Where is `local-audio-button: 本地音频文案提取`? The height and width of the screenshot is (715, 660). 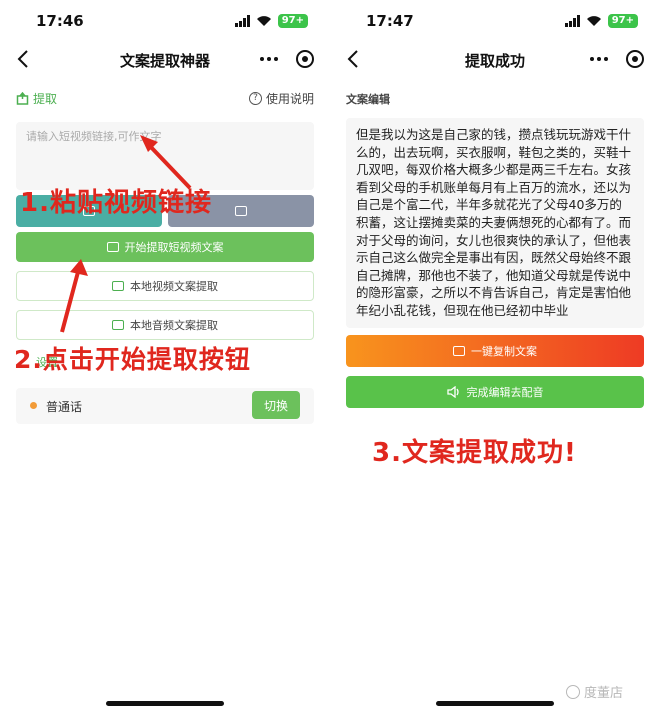
local-audio-button: 本地音频文案提取 is located at coordinates (165, 325).